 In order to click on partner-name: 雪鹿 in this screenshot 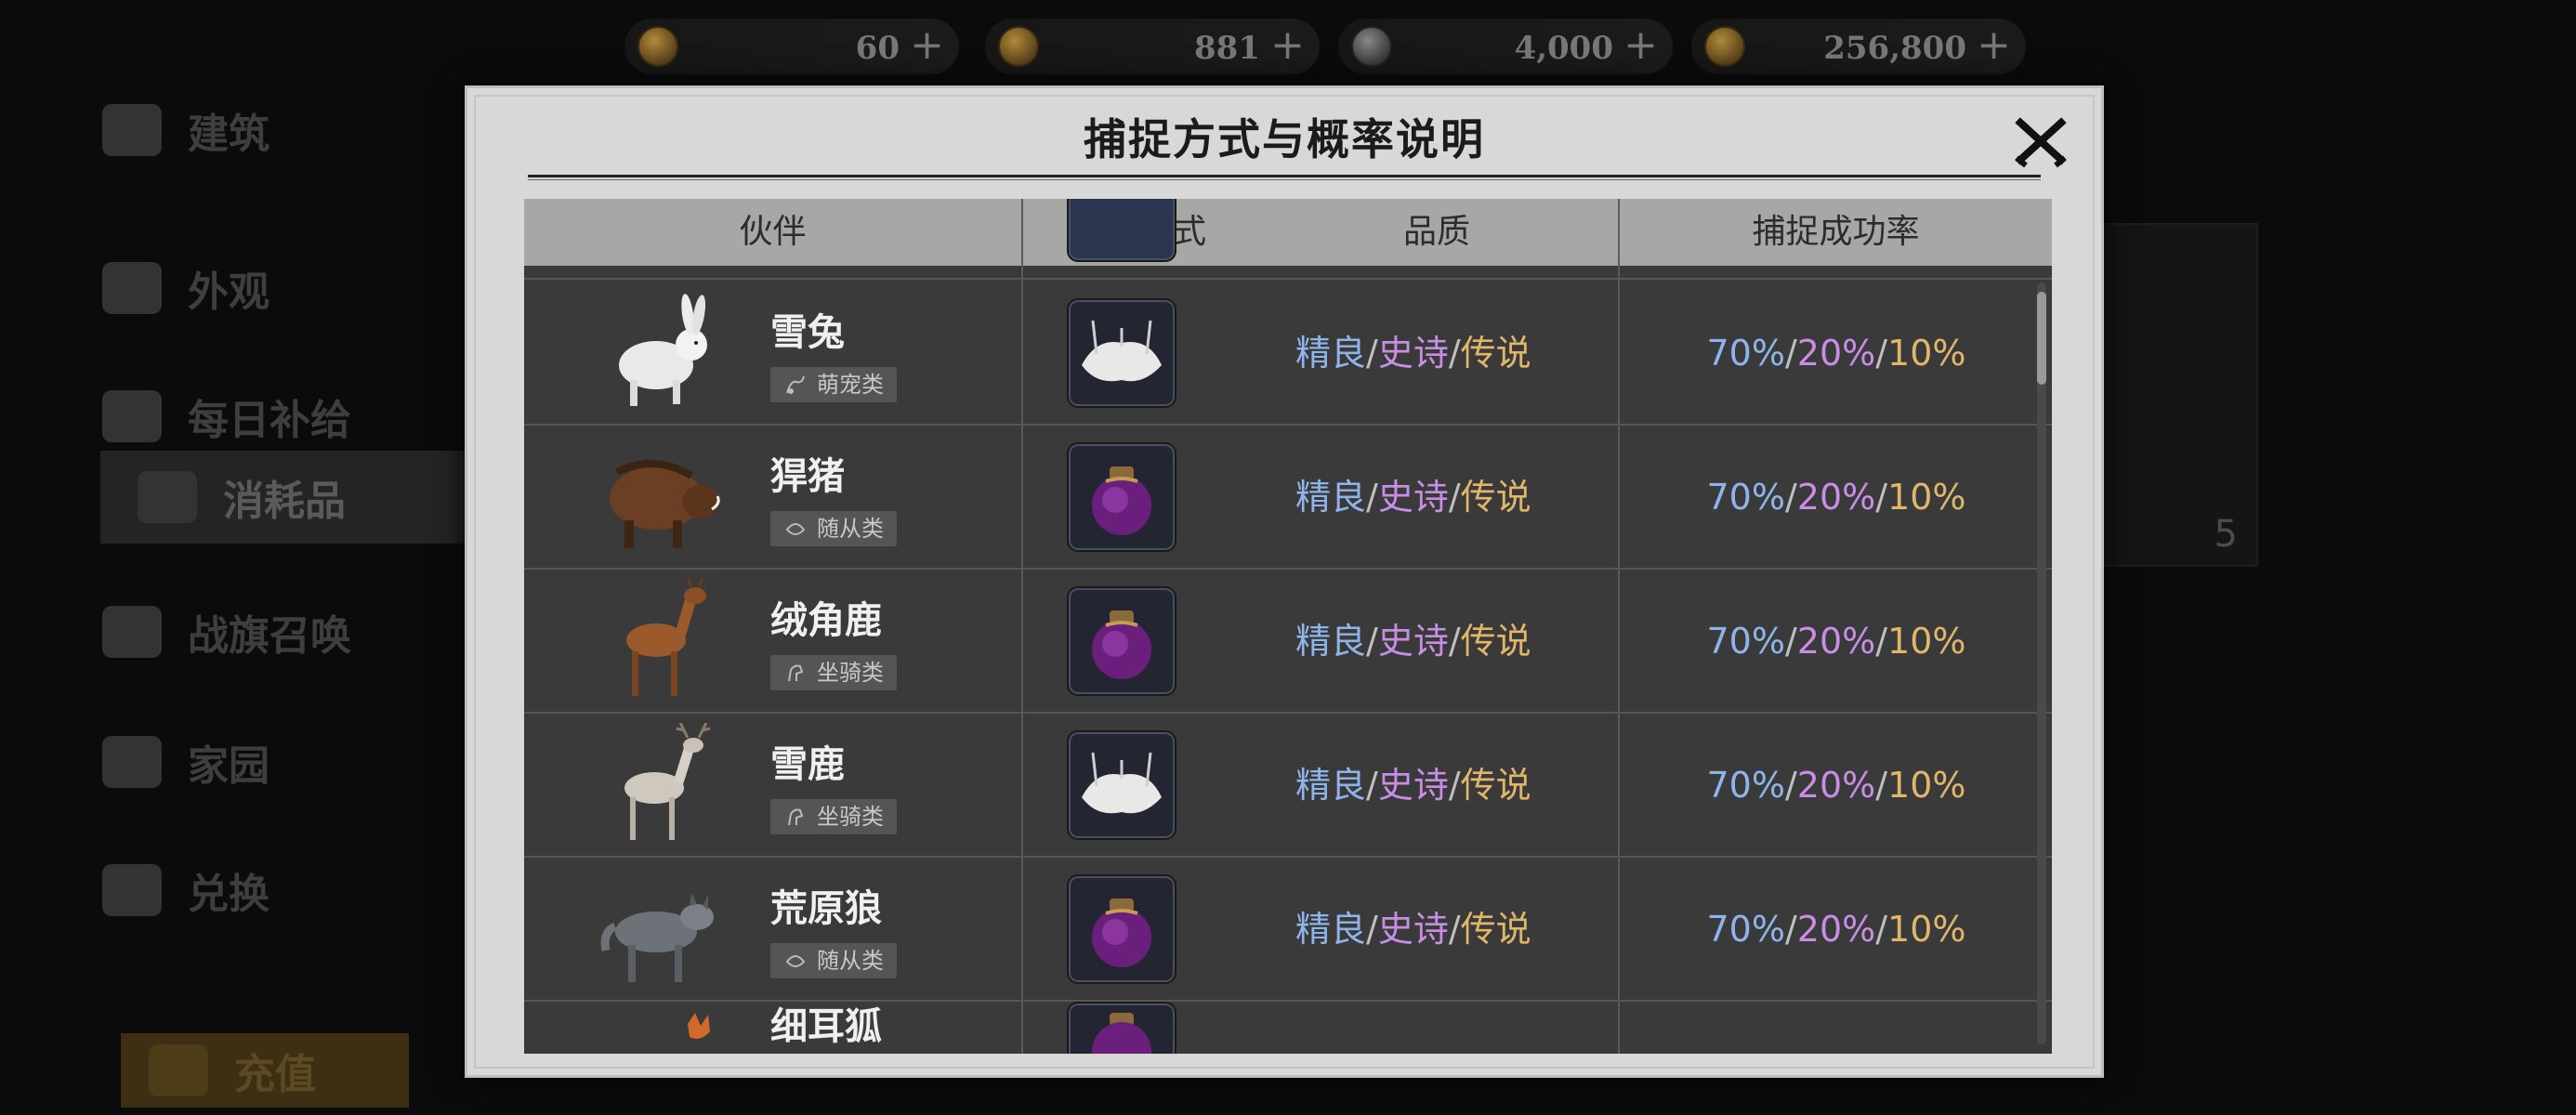, I will do `click(807, 764)`.